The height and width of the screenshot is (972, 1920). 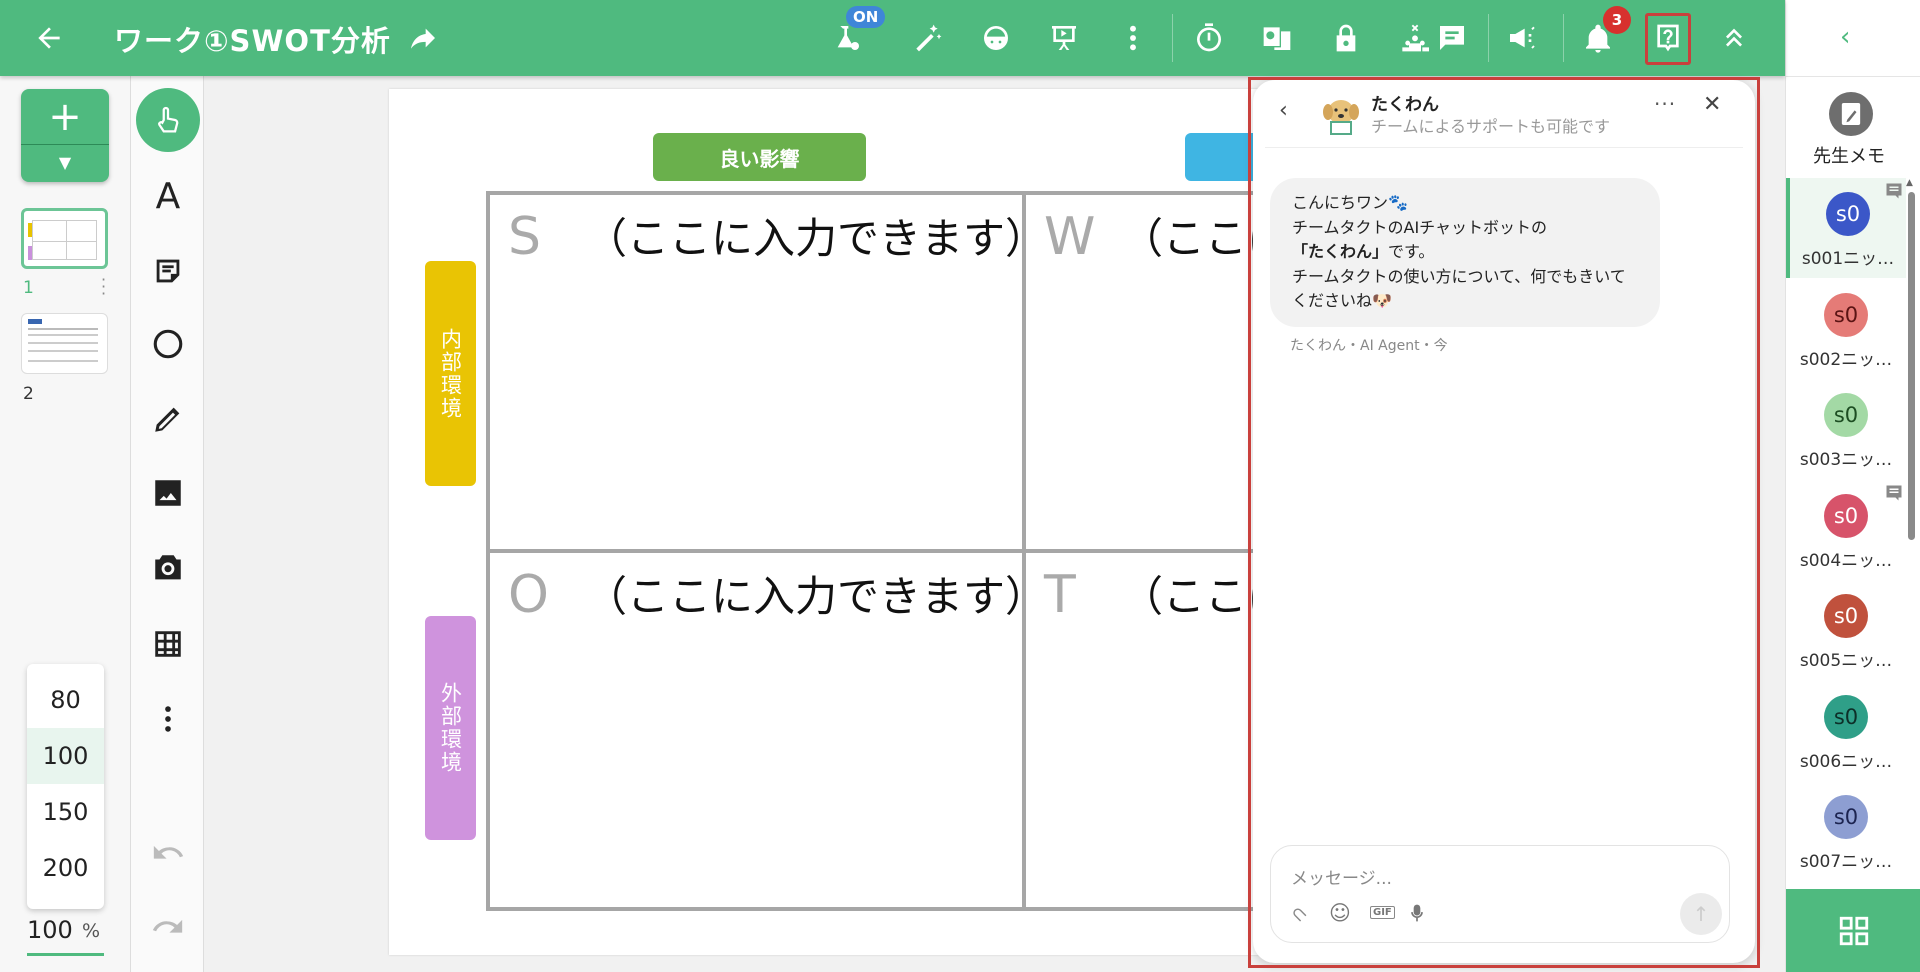 What do you see at coordinates (65, 756) in the screenshot?
I see `zoom-option-100: 100` at bounding box center [65, 756].